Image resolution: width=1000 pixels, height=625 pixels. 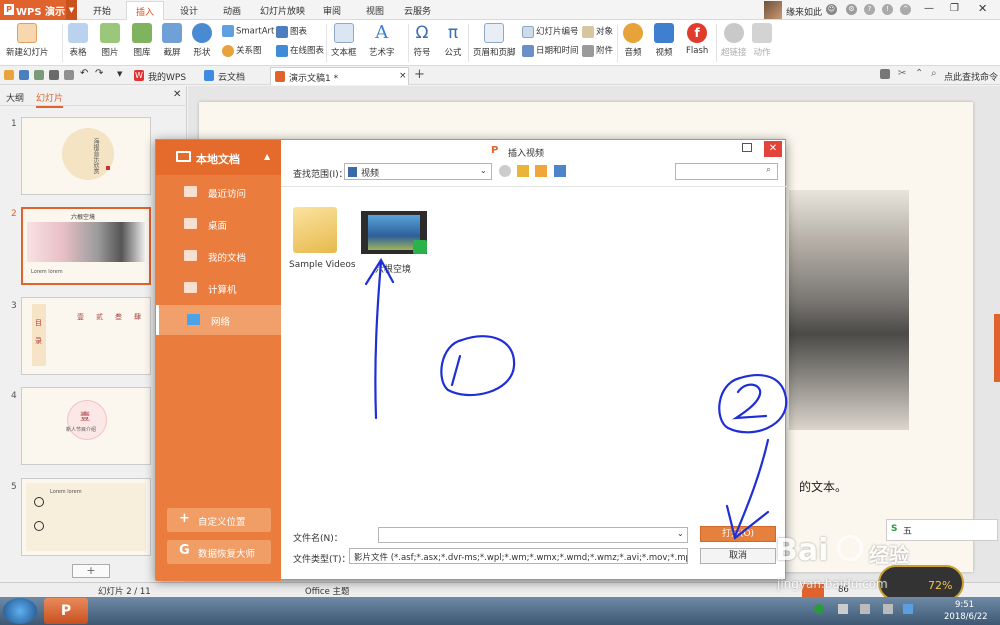 I want to click on avatar, so click(x=773, y=10).